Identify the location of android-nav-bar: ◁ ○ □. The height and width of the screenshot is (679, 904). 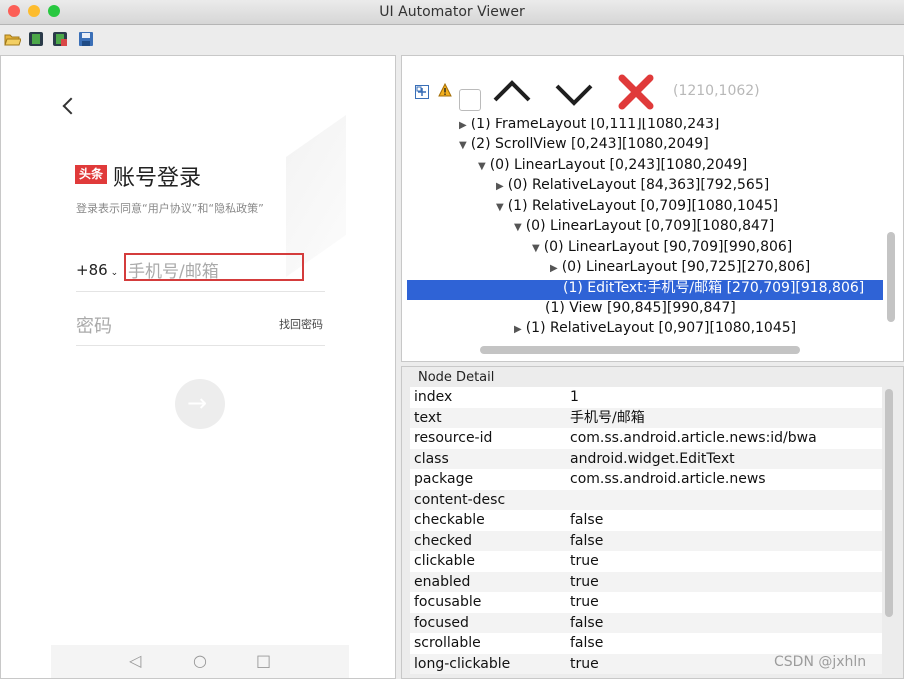
(200, 661).